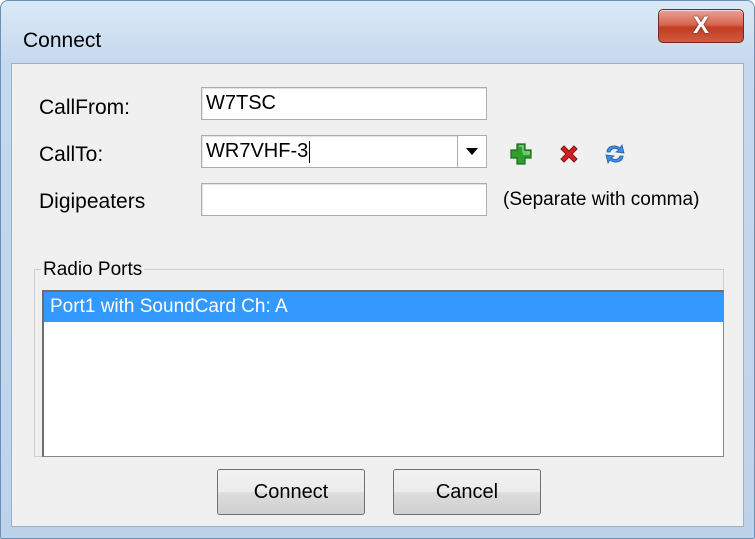  I want to click on callfrom-input: W7TSC, so click(344, 103).